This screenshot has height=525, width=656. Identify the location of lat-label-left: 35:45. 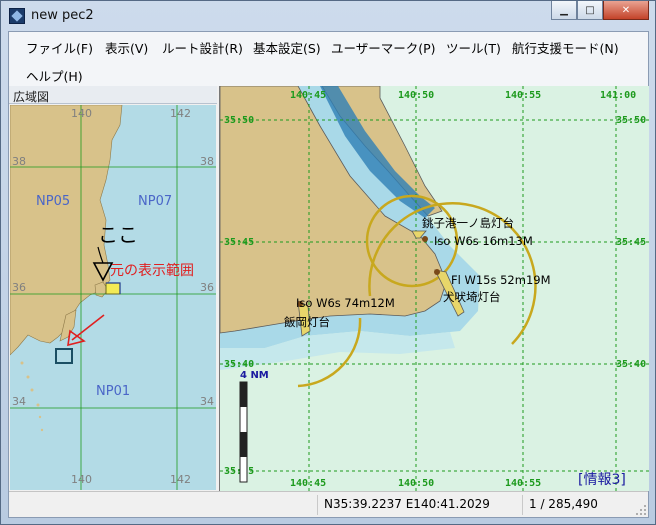
(239, 242).